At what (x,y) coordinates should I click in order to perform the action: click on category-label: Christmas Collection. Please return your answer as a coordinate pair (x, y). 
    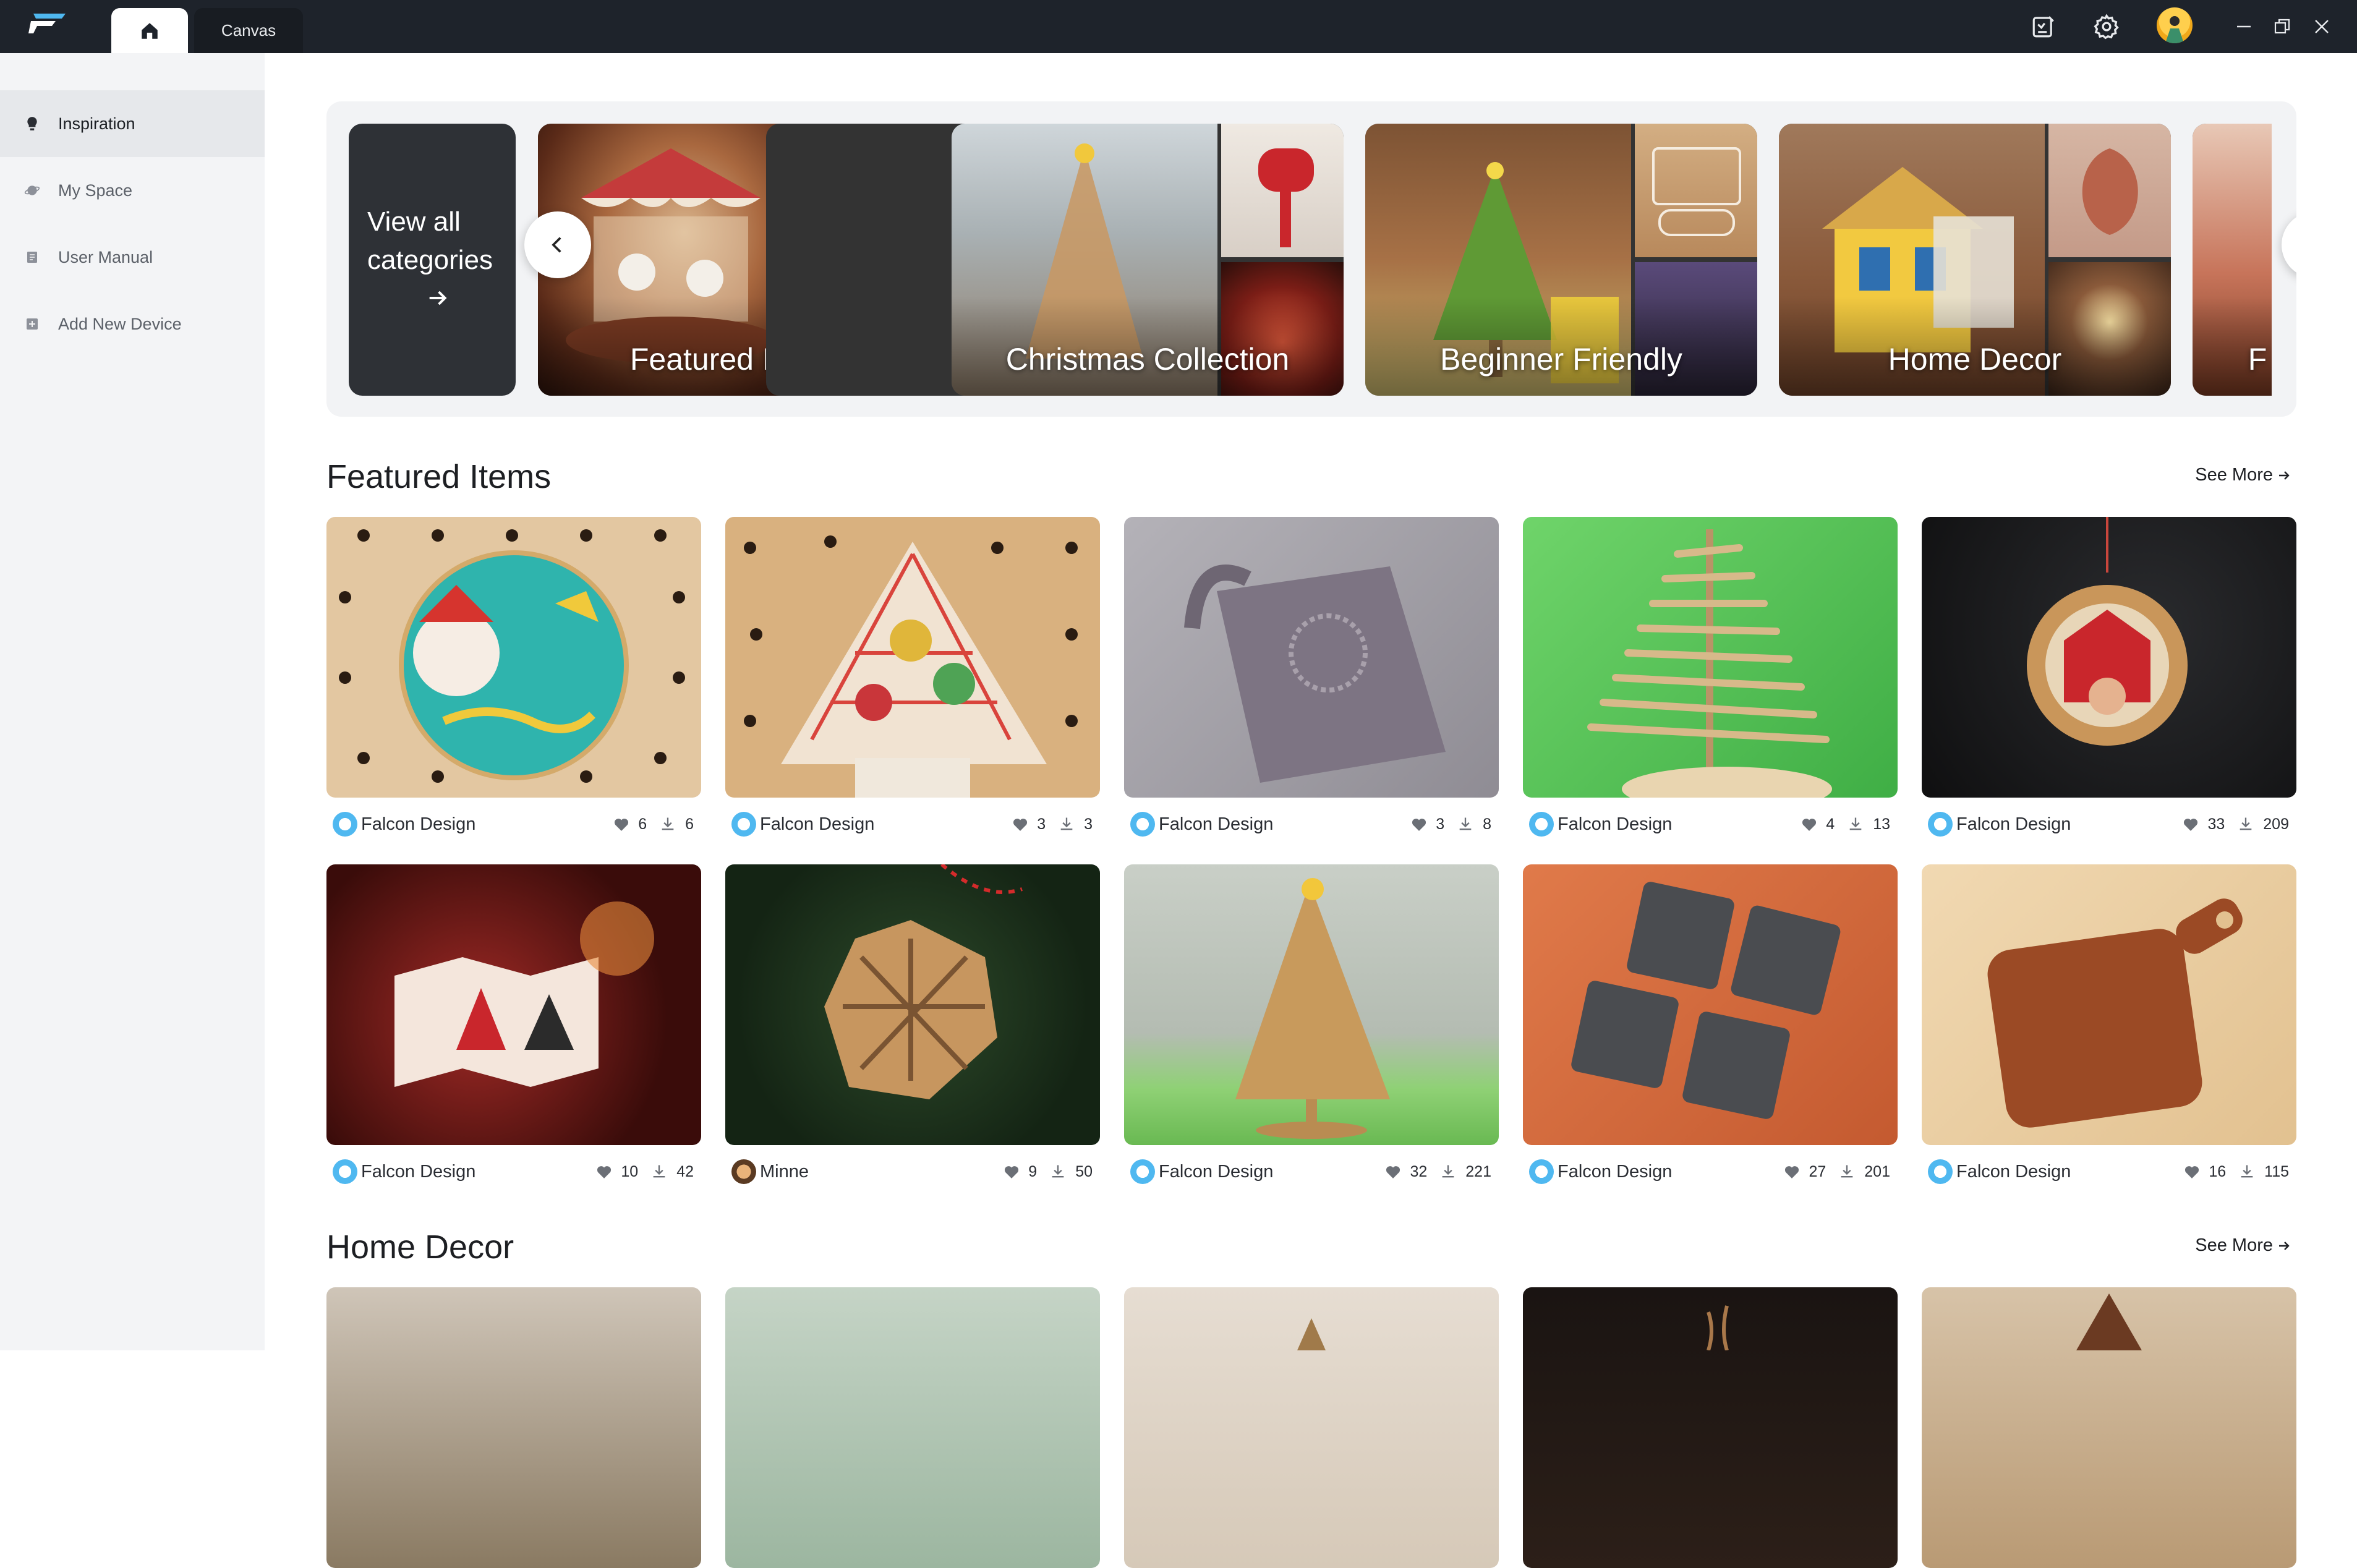
    Looking at the image, I should click on (1147, 359).